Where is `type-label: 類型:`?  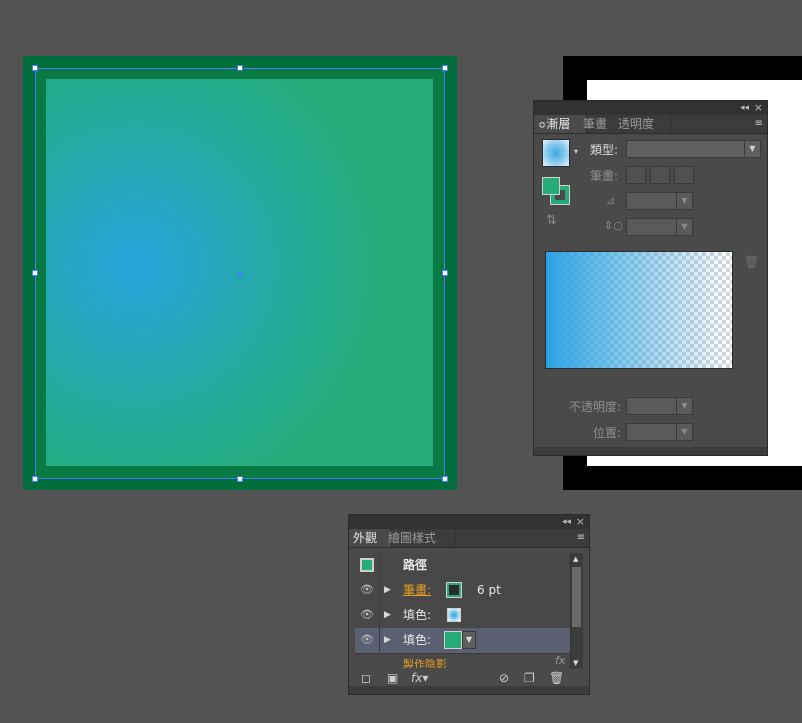
type-label: 類型: is located at coordinates (604, 150).